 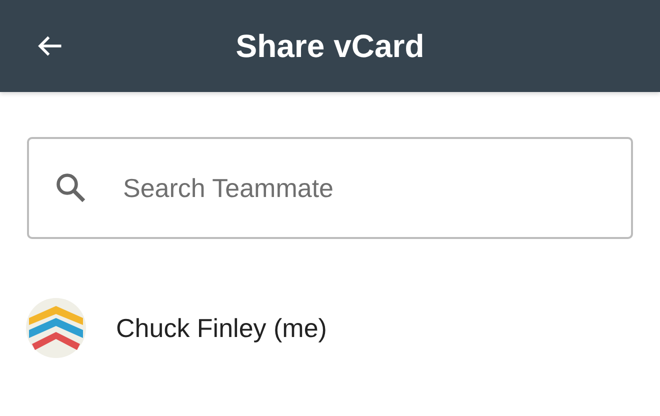 What do you see at coordinates (56, 328) in the screenshot?
I see `avatar-logo-icon` at bounding box center [56, 328].